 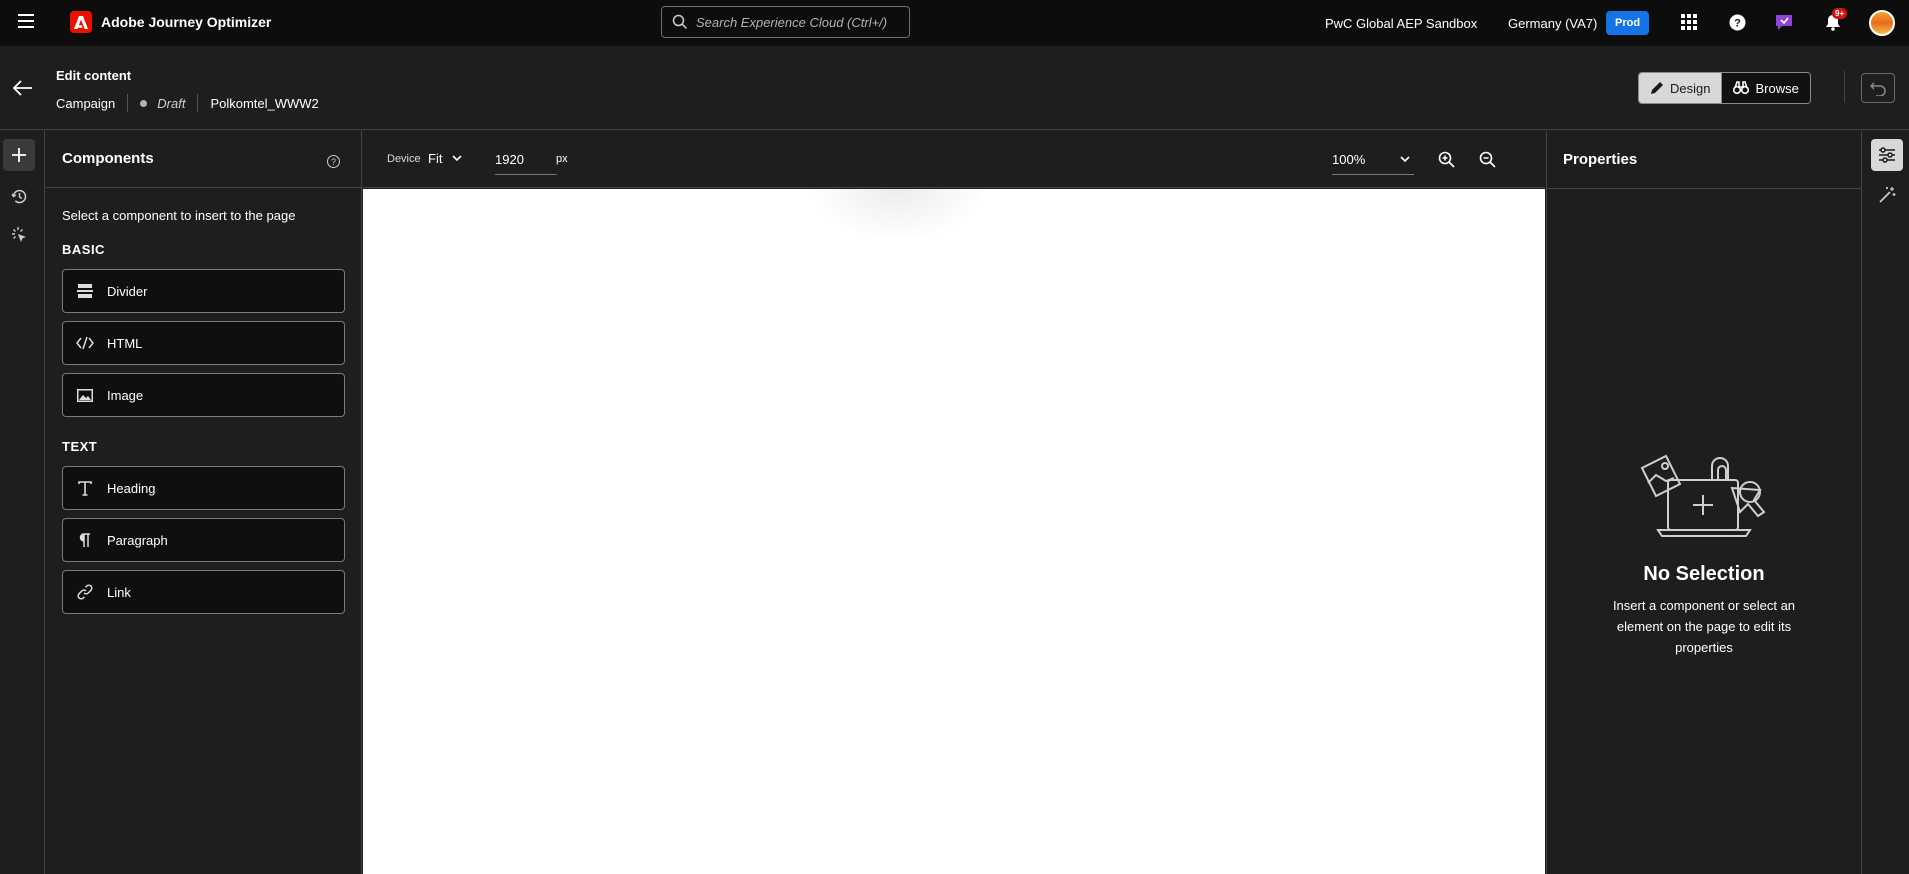 What do you see at coordinates (1628, 23) in the screenshot?
I see `env-badge: Prod` at bounding box center [1628, 23].